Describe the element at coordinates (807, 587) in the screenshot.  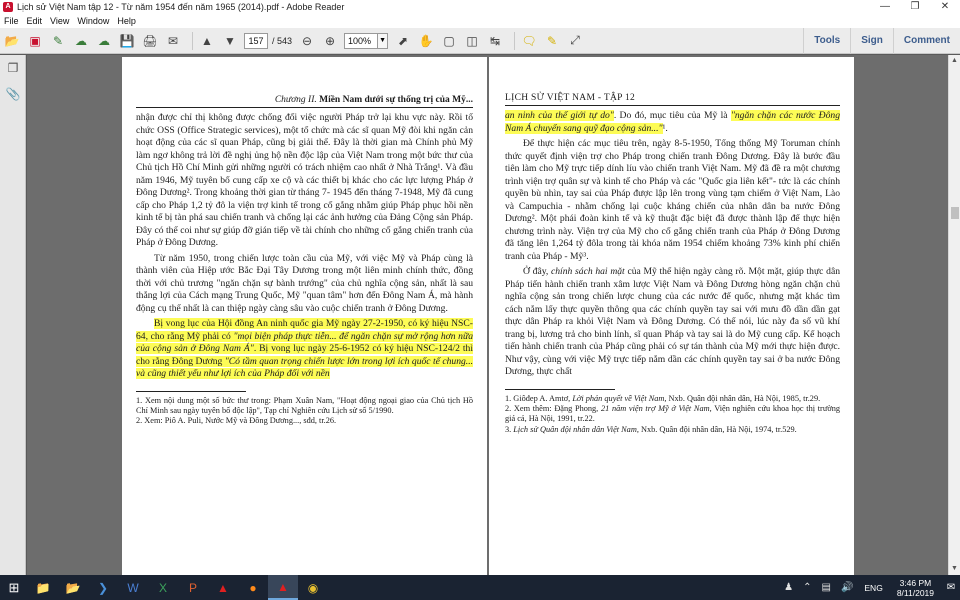
I see `show-hidden-icon: ⌃` at that location.